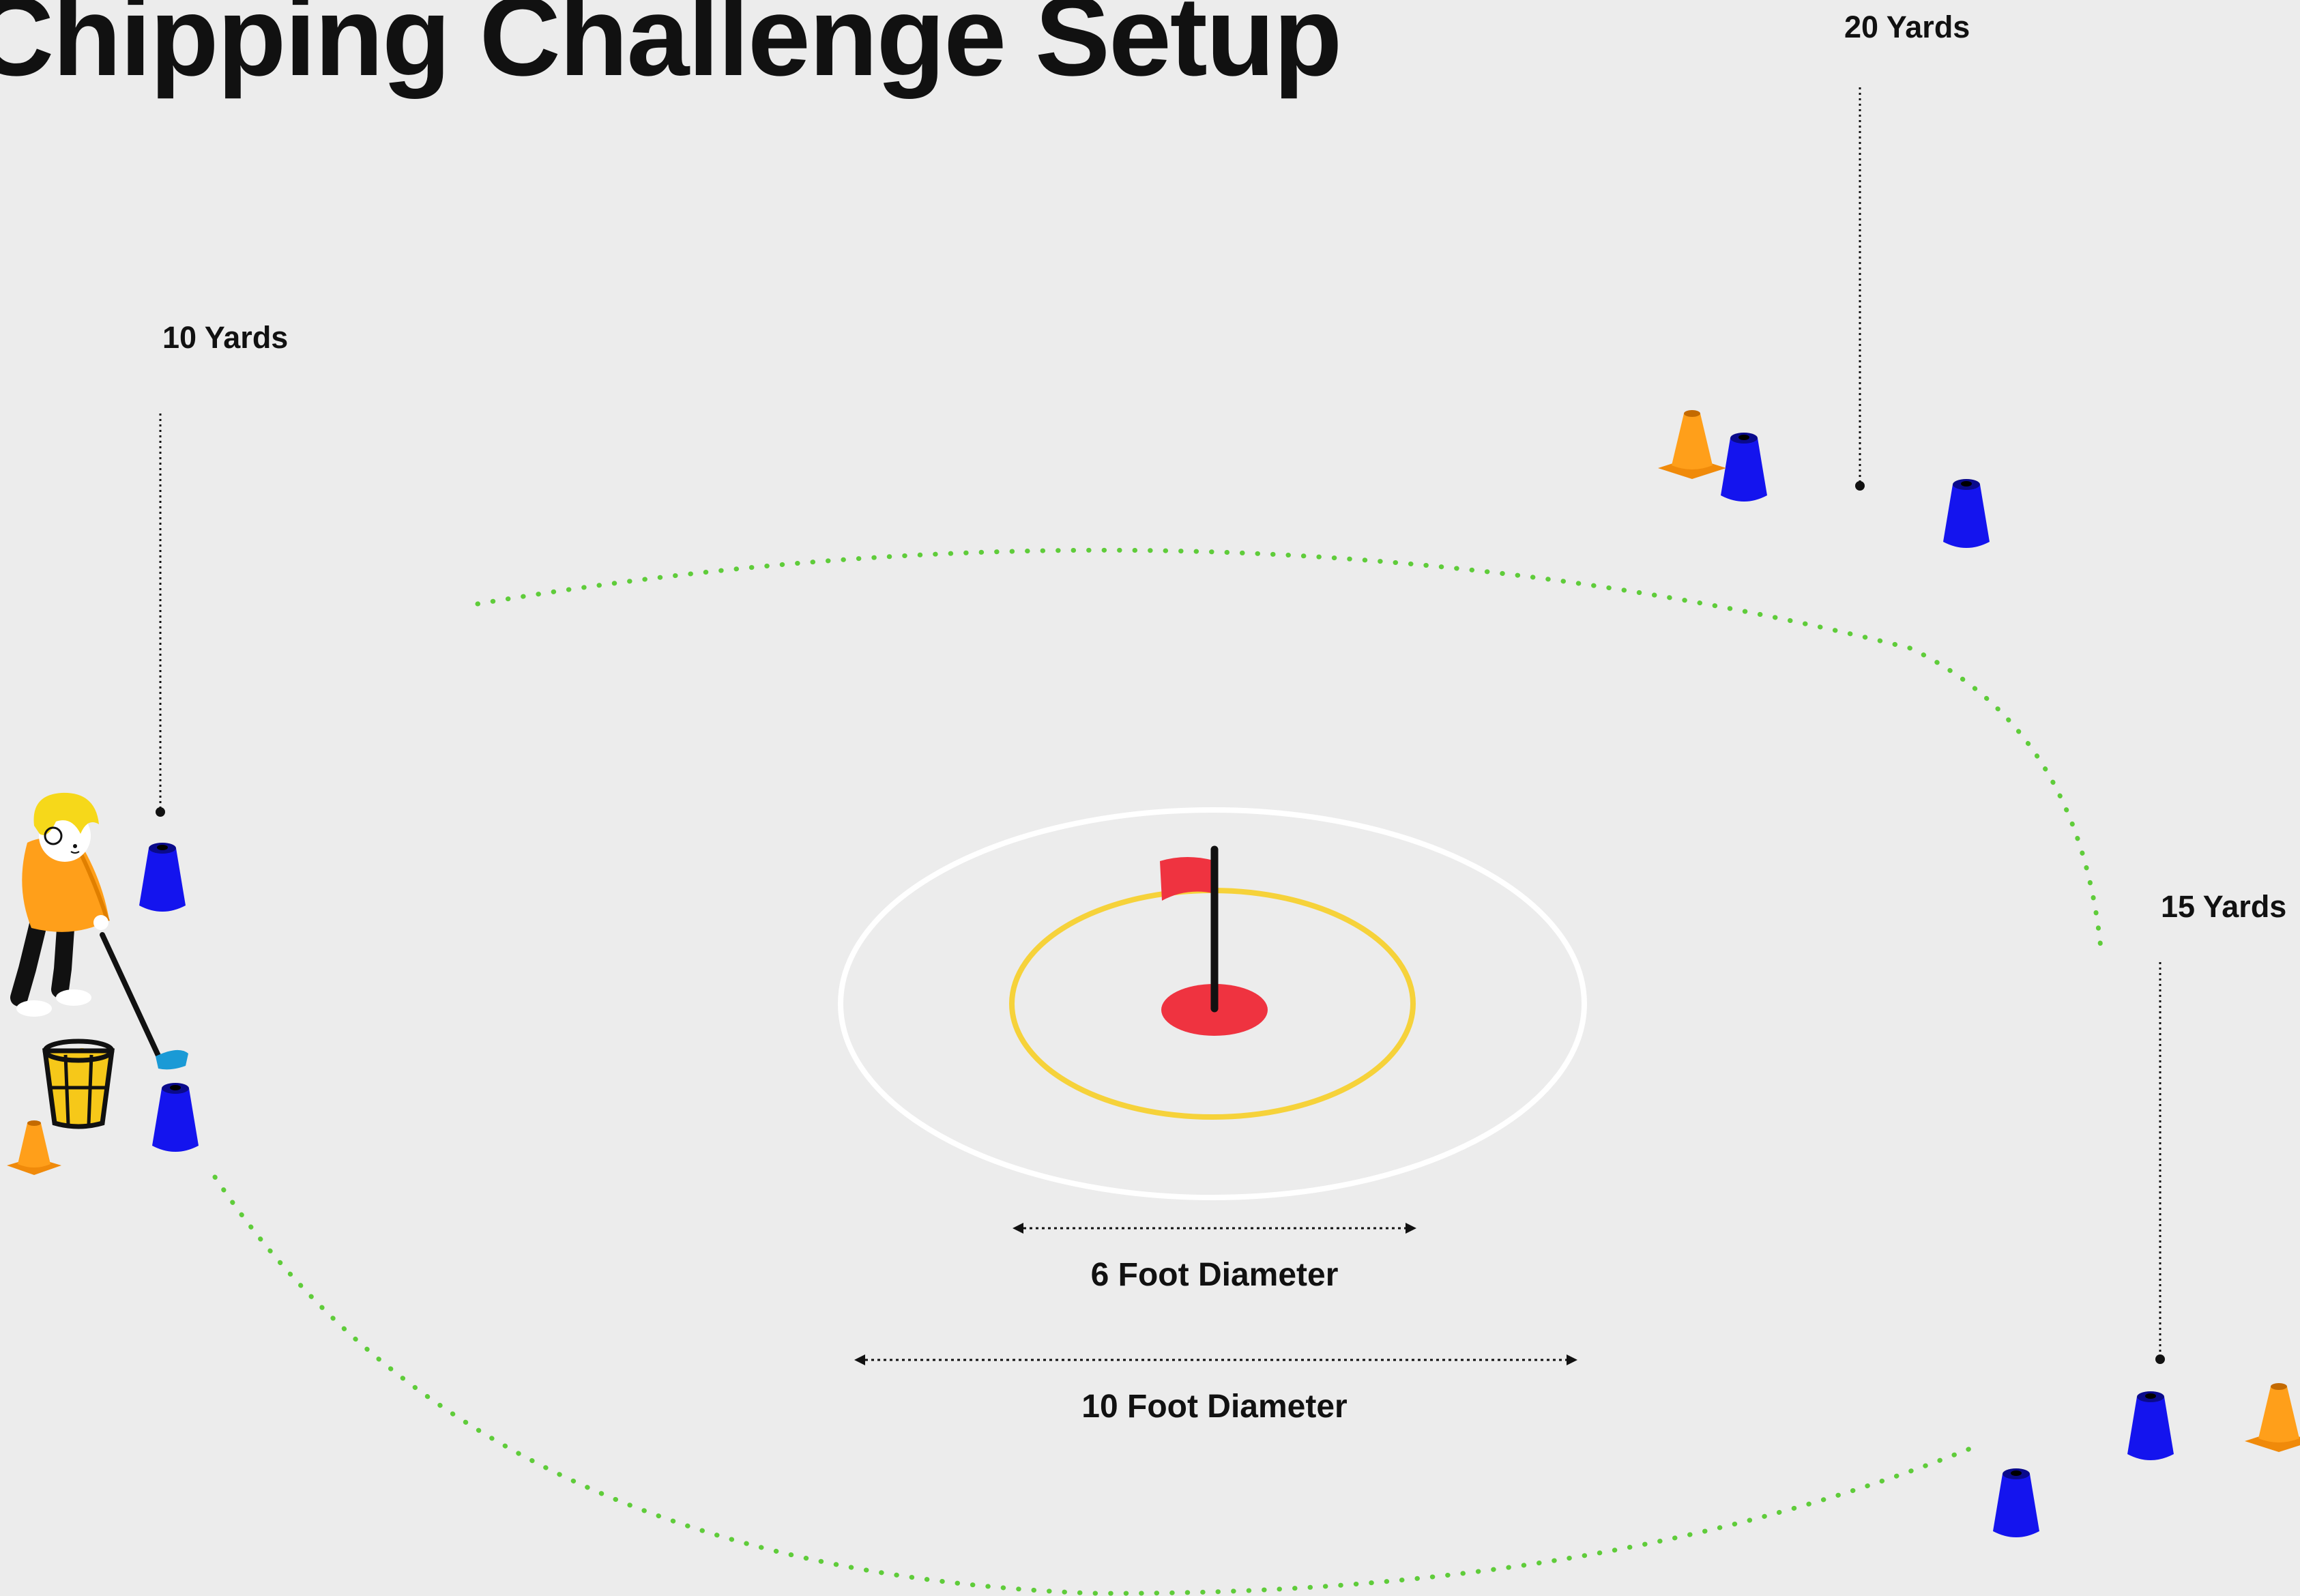 The image size is (2300, 1596). What do you see at coordinates (225, 337) in the screenshot?
I see `ten-yards-label: 10 Yards` at bounding box center [225, 337].